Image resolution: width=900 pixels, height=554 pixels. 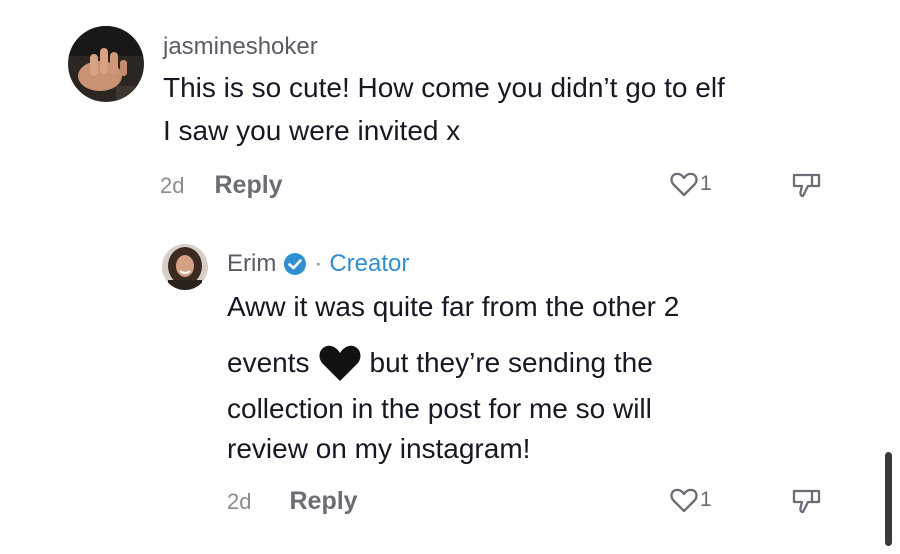 What do you see at coordinates (251, 264) in the screenshot?
I see `comment-username: Erim` at bounding box center [251, 264].